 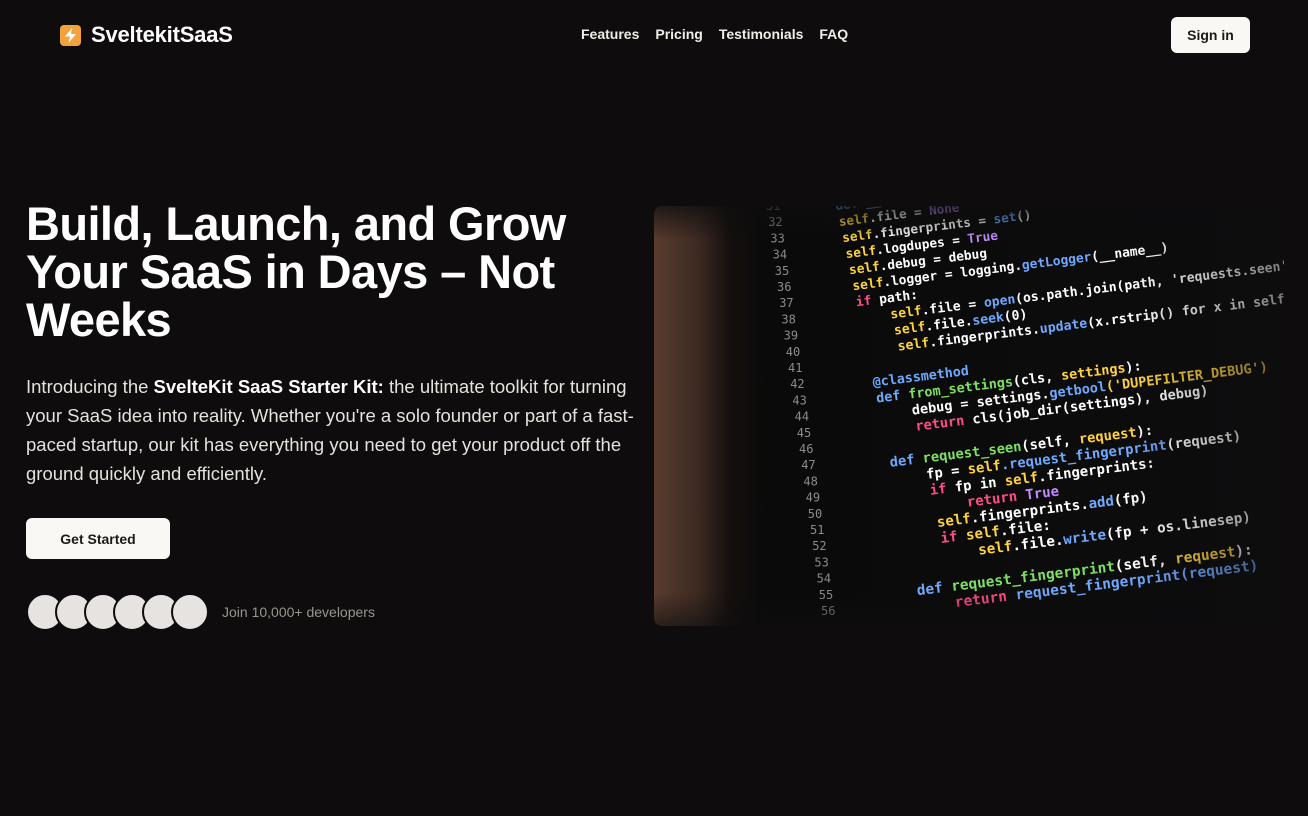 I want to click on brand-logo: SveltekitSaaS, so click(x=146, y=35).